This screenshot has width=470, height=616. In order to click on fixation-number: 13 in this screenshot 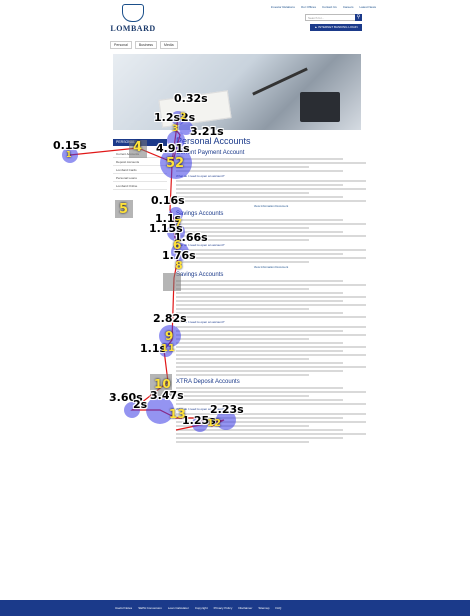, I will do `click(177, 414)`.